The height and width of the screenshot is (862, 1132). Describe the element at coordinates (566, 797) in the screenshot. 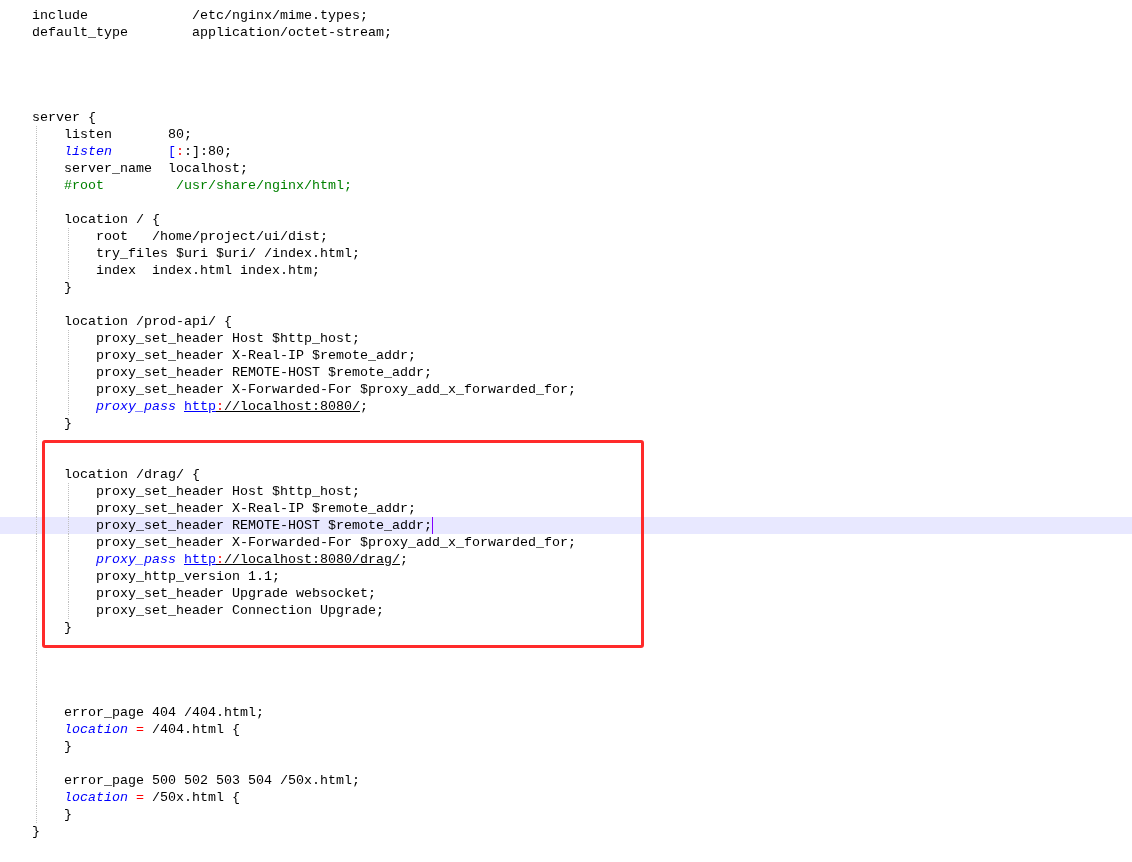

I see `code-line: location = /50x.html {` at that location.